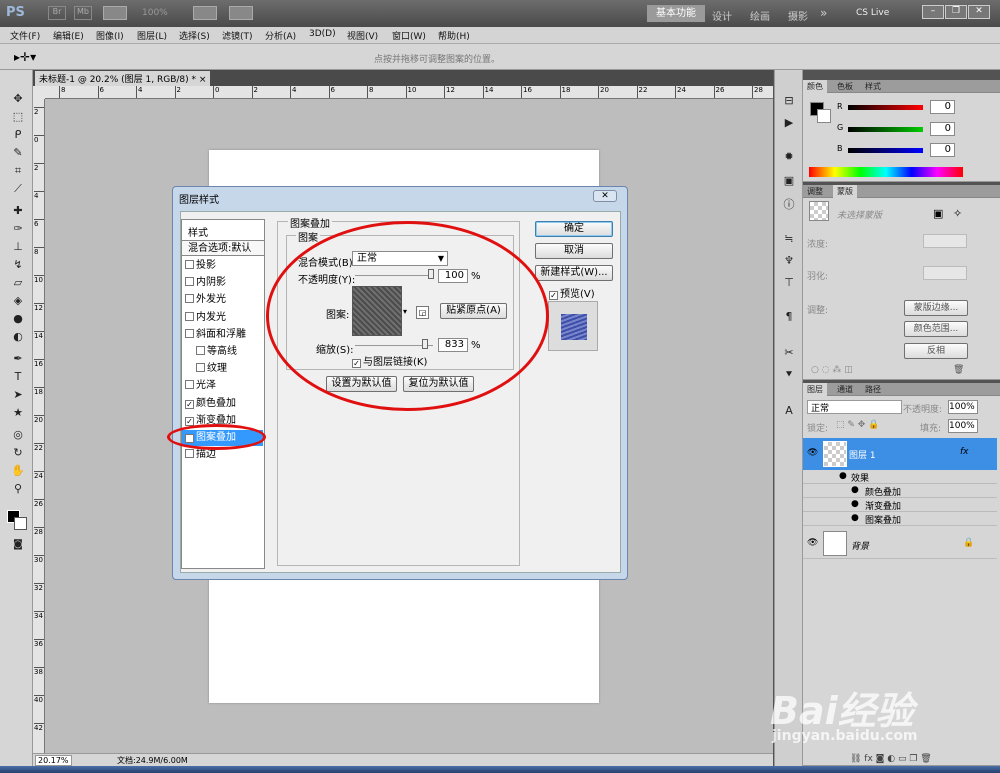  Describe the element at coordinates (823, 13) in the screenshot. I see `more-workspaces-icon: »` at that location.